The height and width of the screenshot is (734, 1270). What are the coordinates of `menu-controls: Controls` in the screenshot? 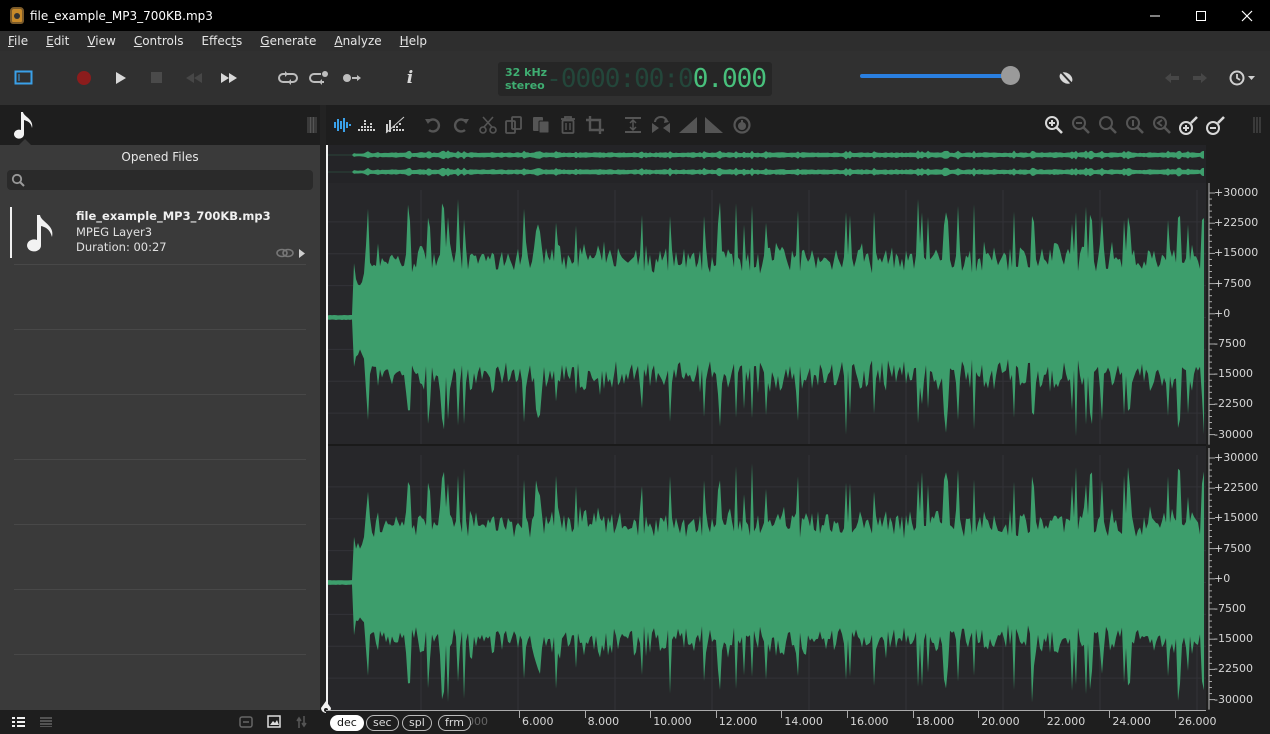 It's located at (159, 41).